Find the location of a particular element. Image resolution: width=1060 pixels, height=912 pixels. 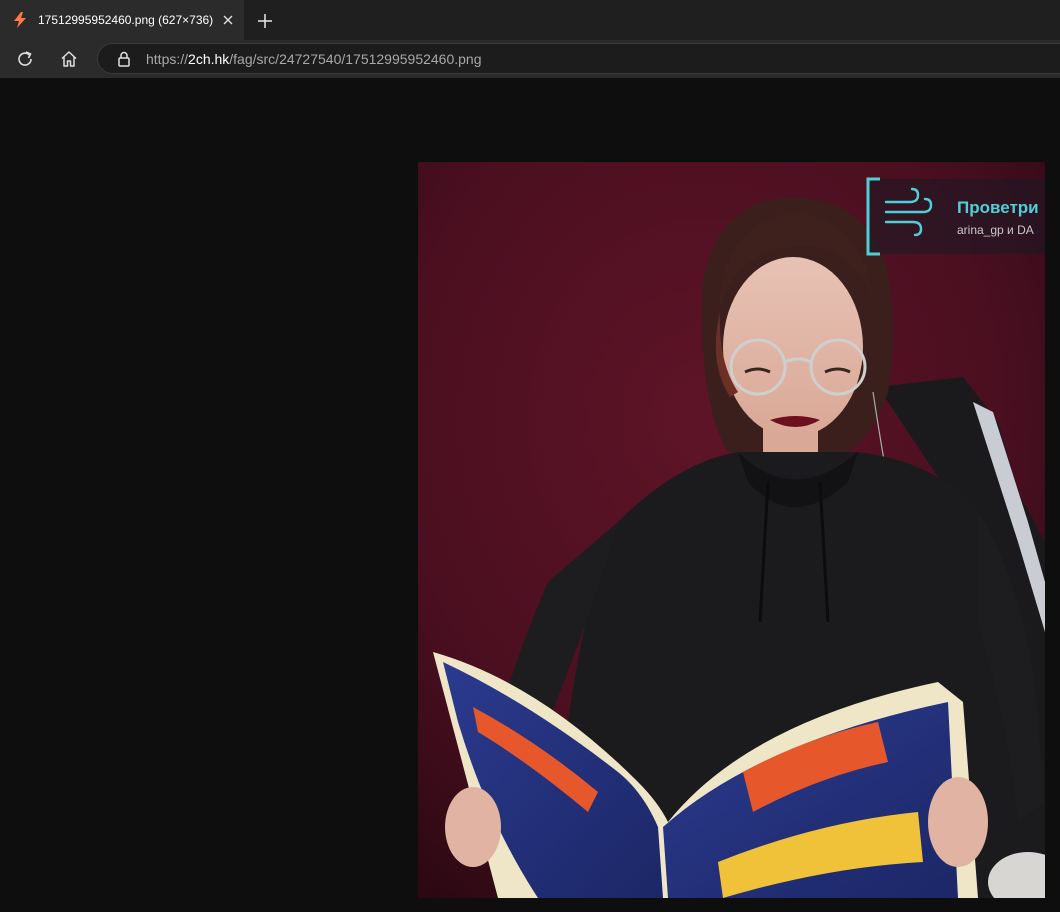

plus-icon is located at coordinates (265, 21).